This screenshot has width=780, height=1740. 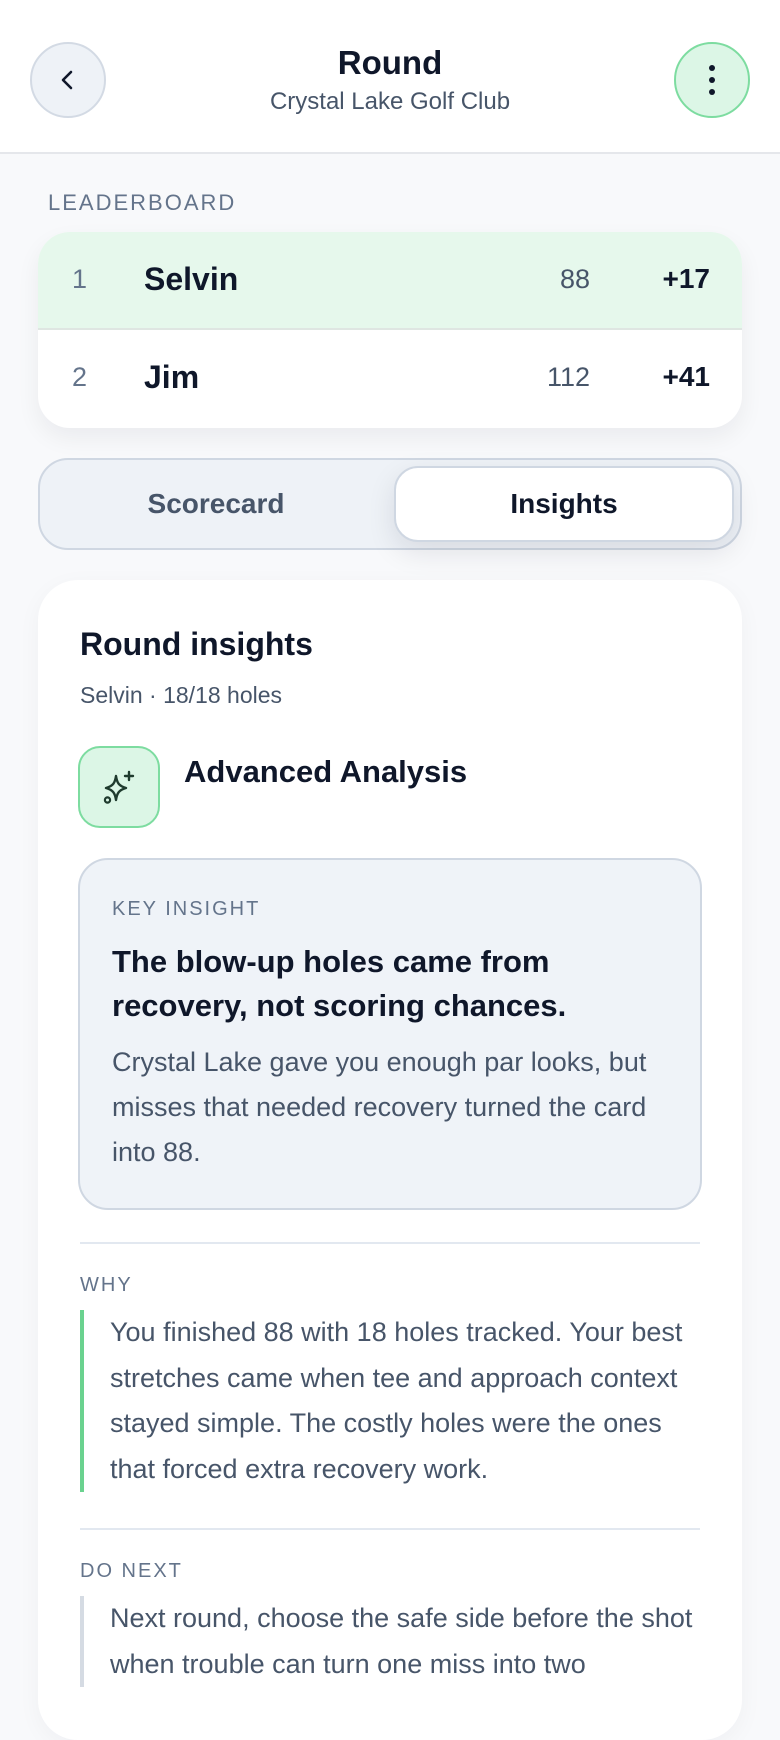 What do you see at coordinates (574, 279) in the screenshot?
I see `player-score: 88` at bounding box center [574, 279].